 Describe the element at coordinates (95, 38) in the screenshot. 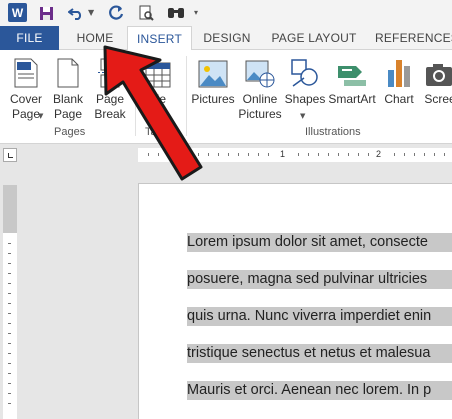

I see `tab-home: HOME` at that location.